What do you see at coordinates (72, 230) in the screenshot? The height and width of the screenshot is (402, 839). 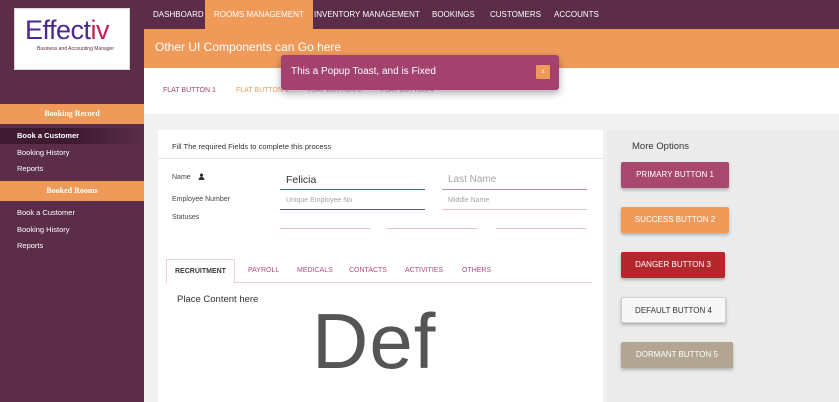 I see `sidebar-item-booking-history-2: Booking History` at bounding box center [72, 230].